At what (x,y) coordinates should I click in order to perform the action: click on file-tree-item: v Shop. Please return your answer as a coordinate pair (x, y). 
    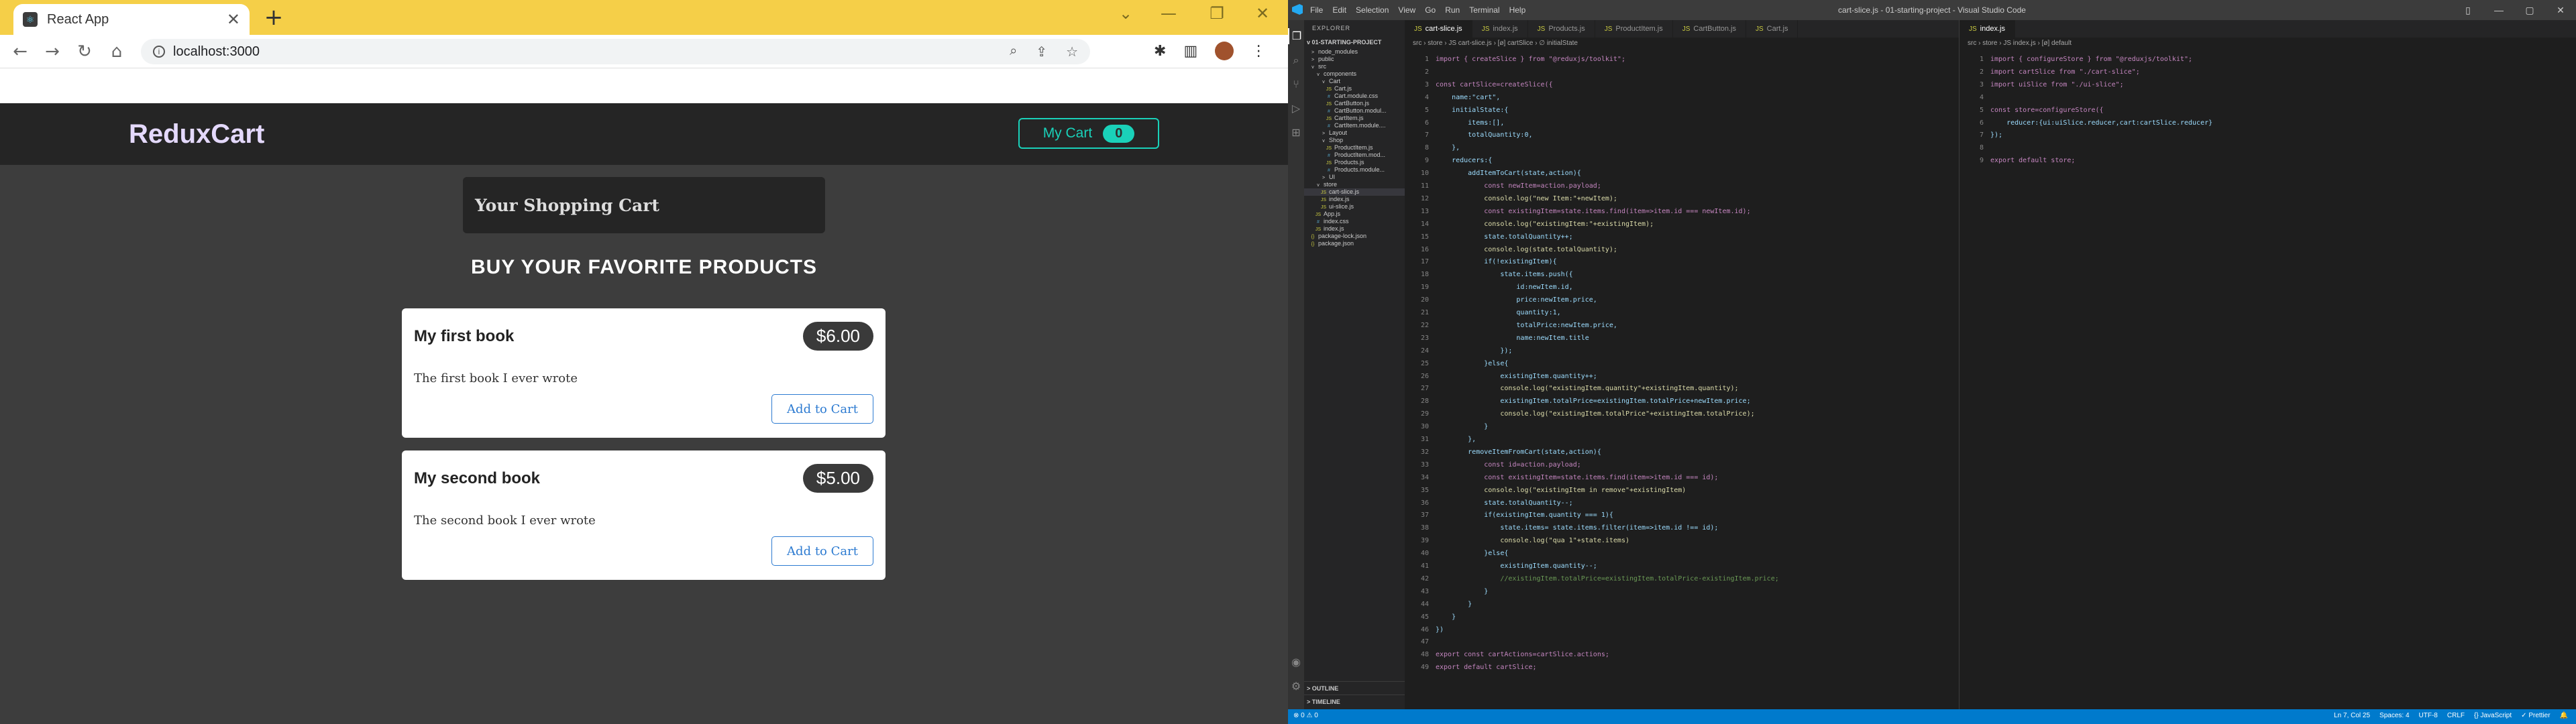
    Looking at the image, I should click on (1354, 140).